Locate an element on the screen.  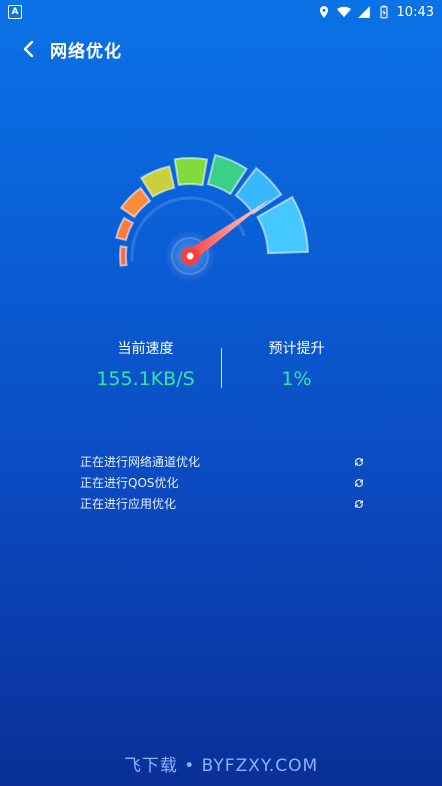
back-button is located at coordinates (28, 49).